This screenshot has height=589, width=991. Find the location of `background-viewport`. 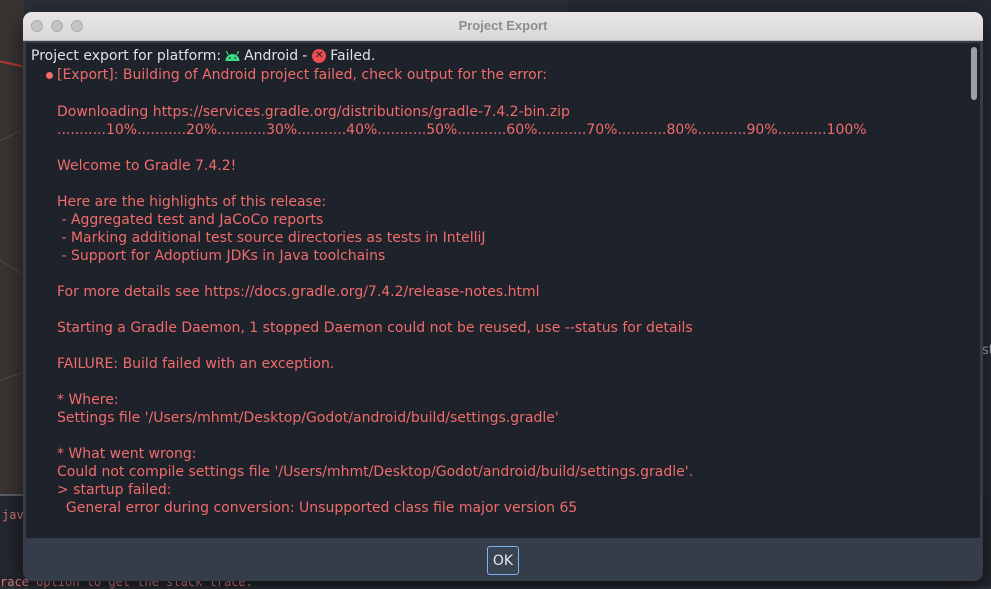

background-viewport is located at coordinates (12, 247).